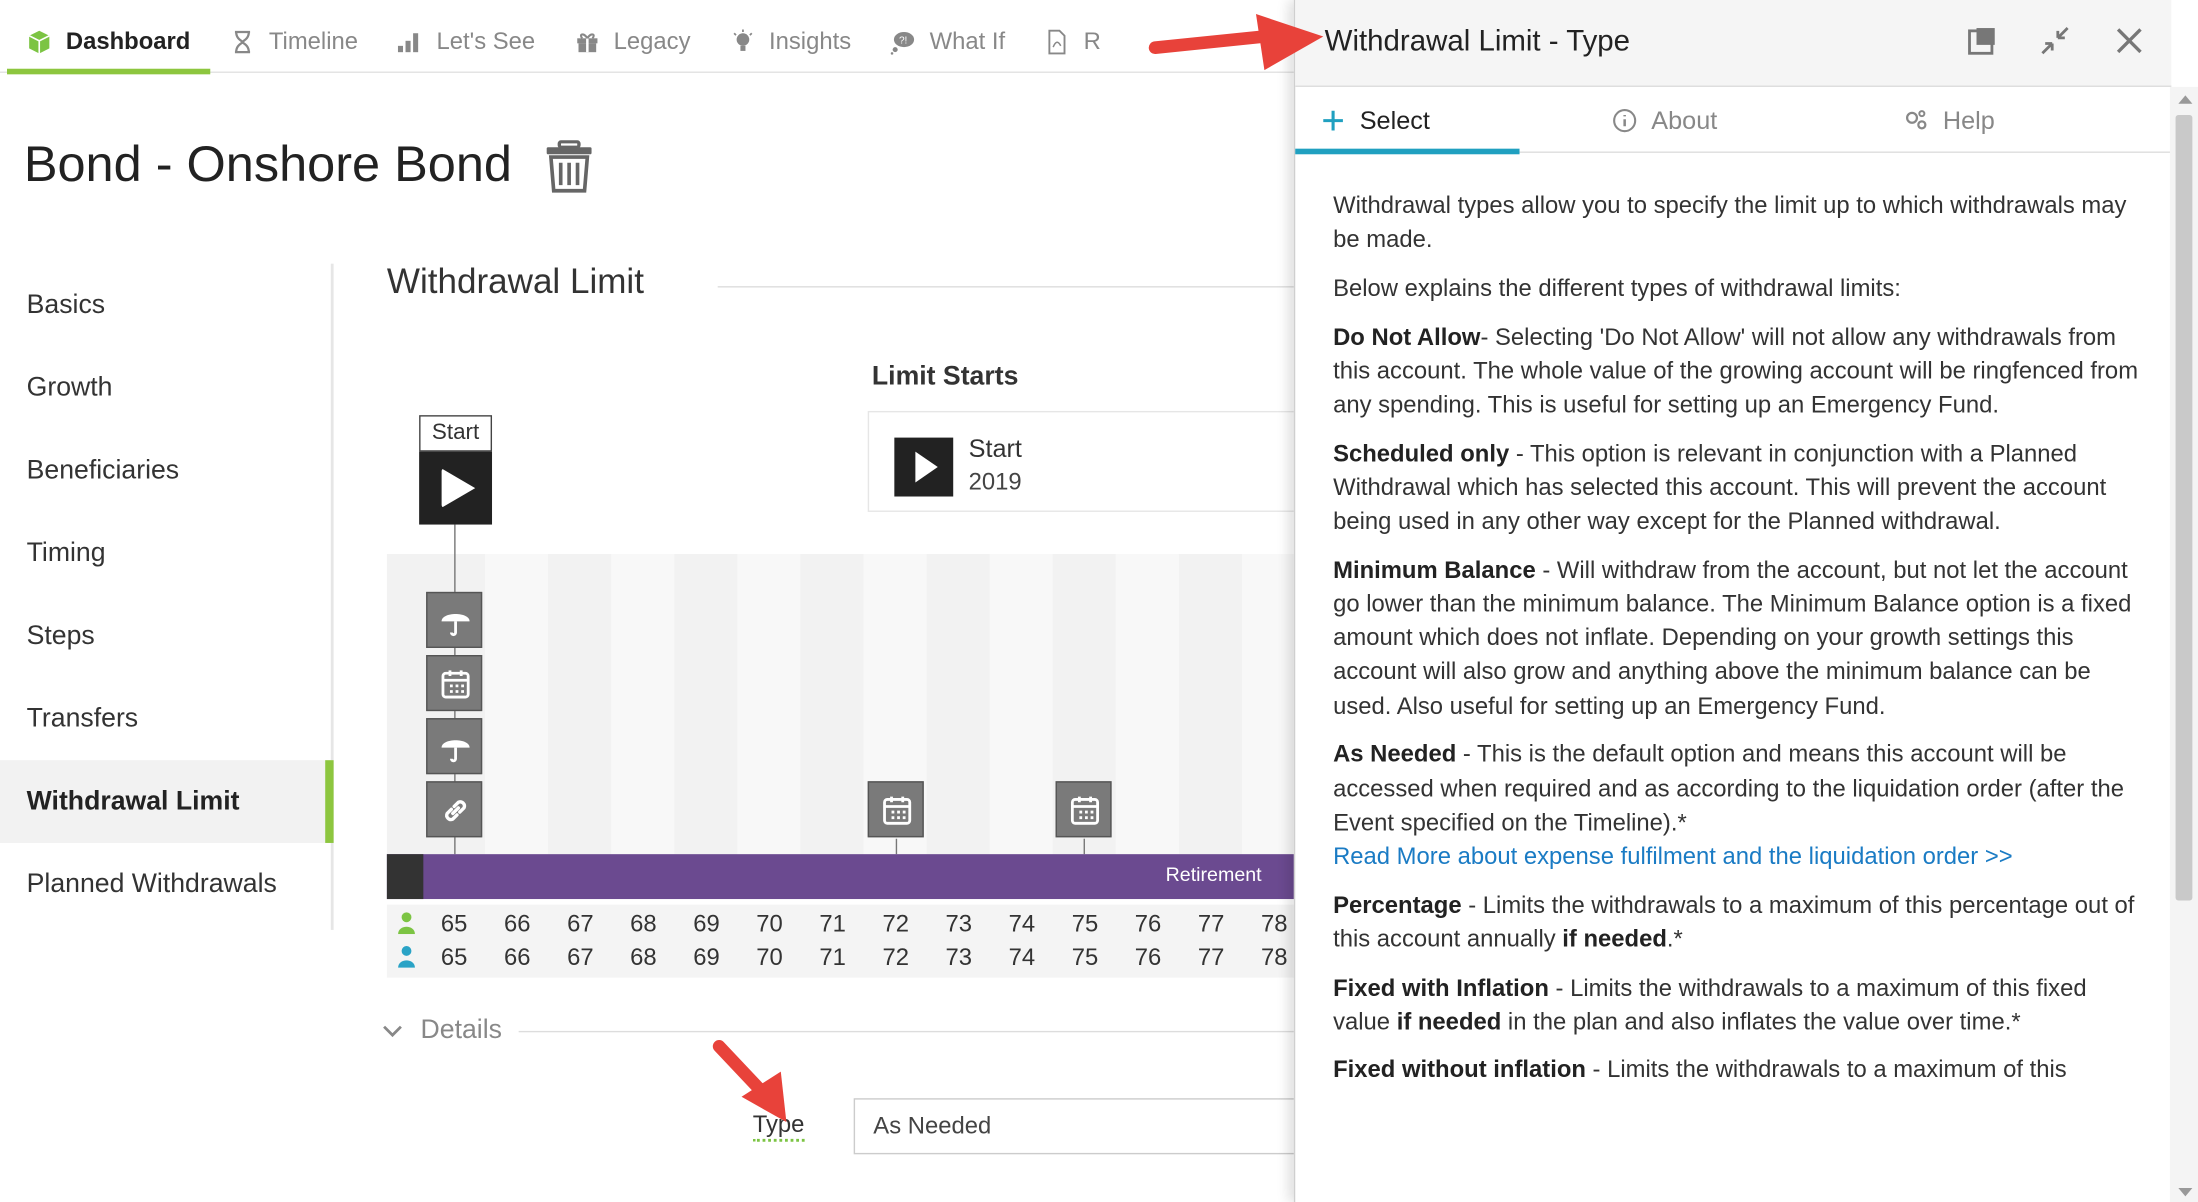 The width and height of the screenshot is (2198, 1202). What do you see at coordinates (1733, 121) in the screenshot?
I see `panel-tabs: Select About Help` at bounding box center [1733, 121].